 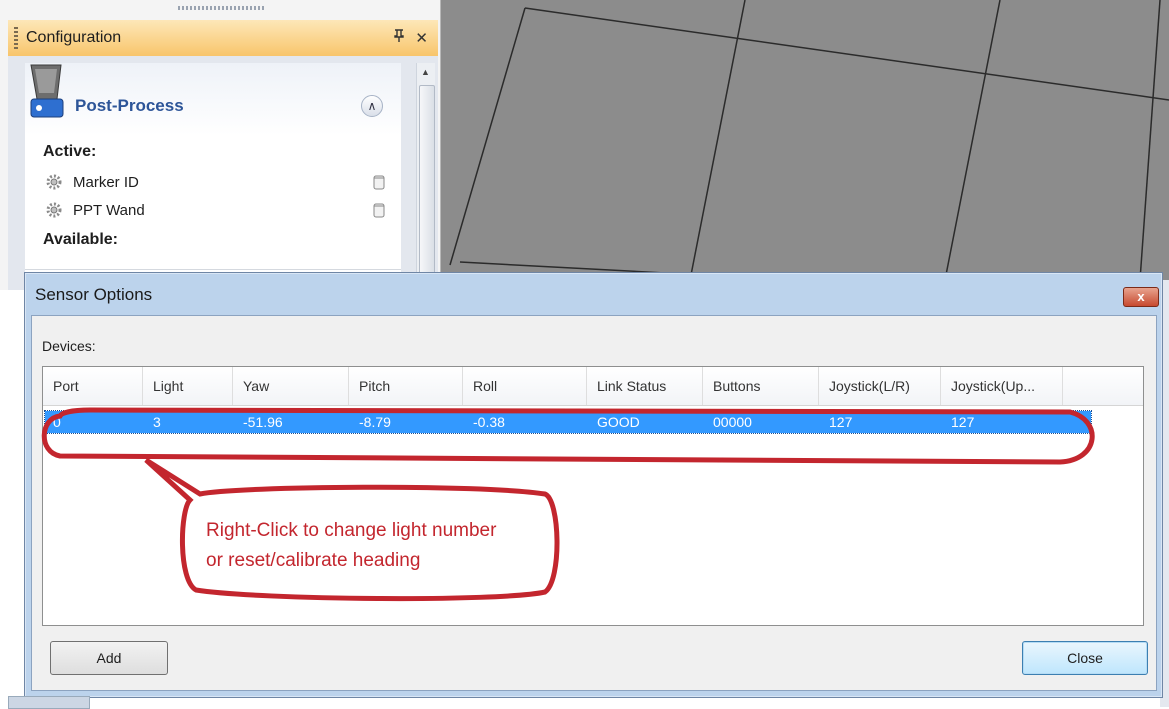 I want to click on bottom-dock-tab, so click(x=49, y=702).